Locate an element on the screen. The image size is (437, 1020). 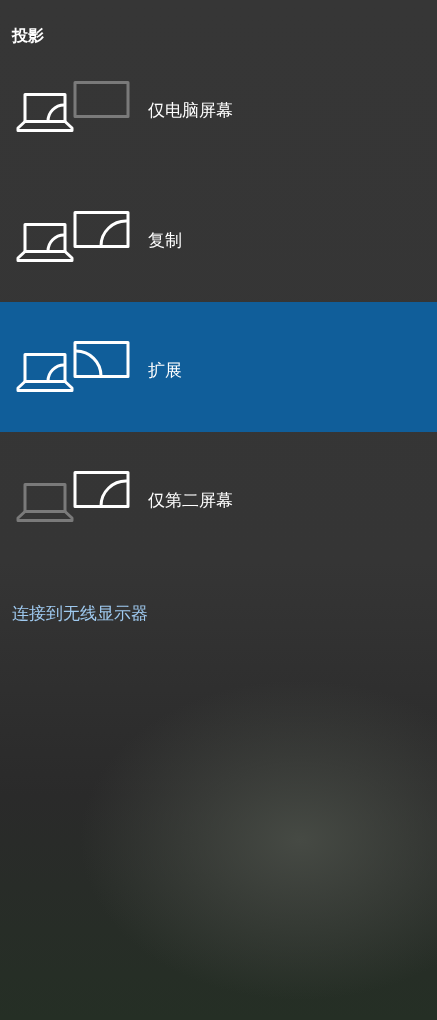
display-mode-option: 复制 is located at coordinates (218, 237).